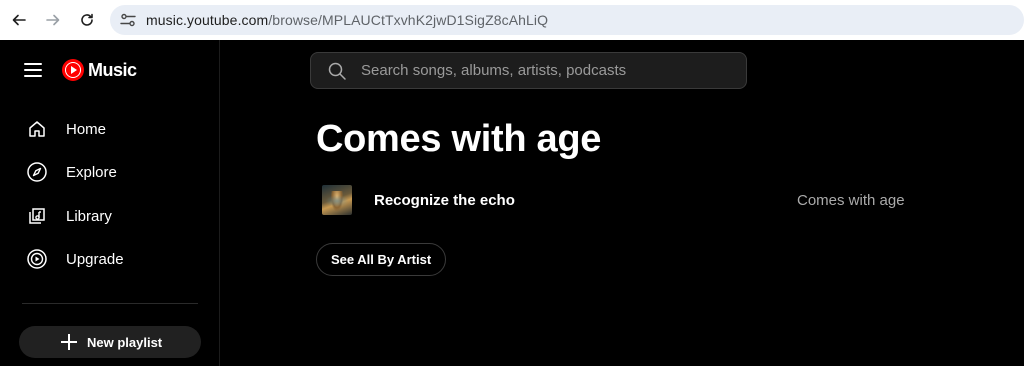 This screenshot has width=1024, height=366. I want to click on sidebar-item-label: Explore, so click(91, 172).